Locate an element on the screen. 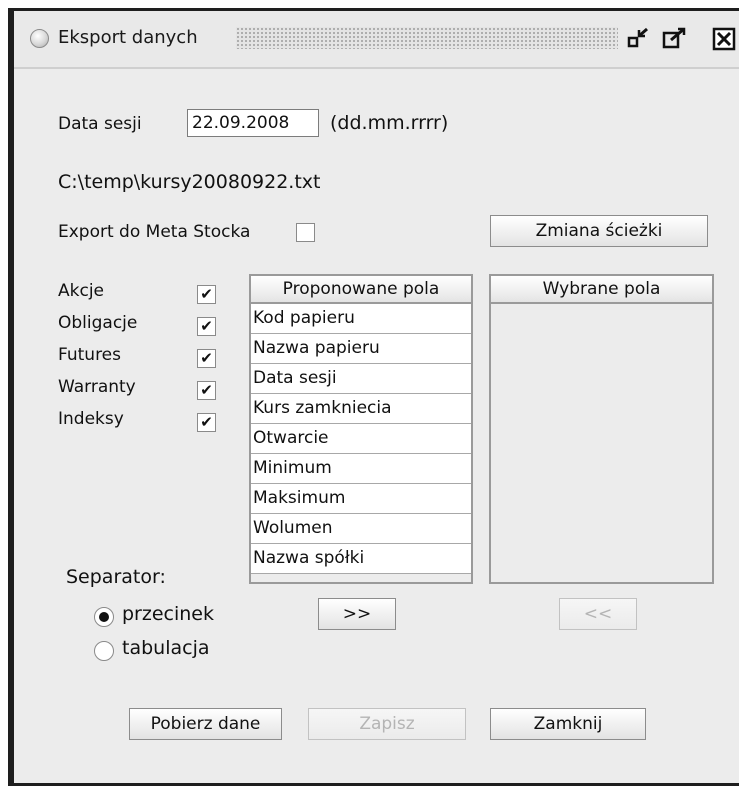 This screenshot has height=798, width=739. proposed-field-item: Nazwa papieru is located at coordinates (361, 349).